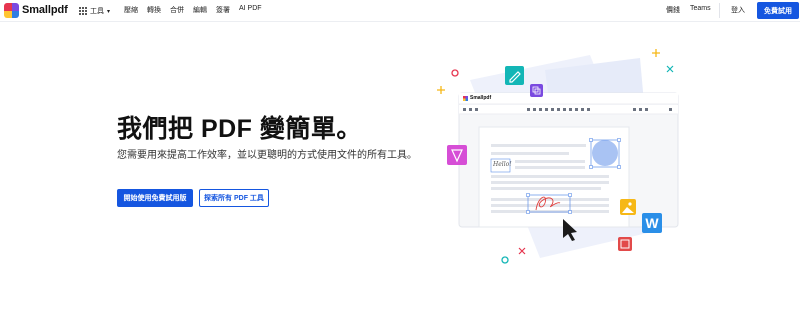 This screenshot has height=319, width=800. What do you see at coordinates (502, 164) in the screenshot?
I see `hello-text: Hello!` at bounding box center [502, 164].